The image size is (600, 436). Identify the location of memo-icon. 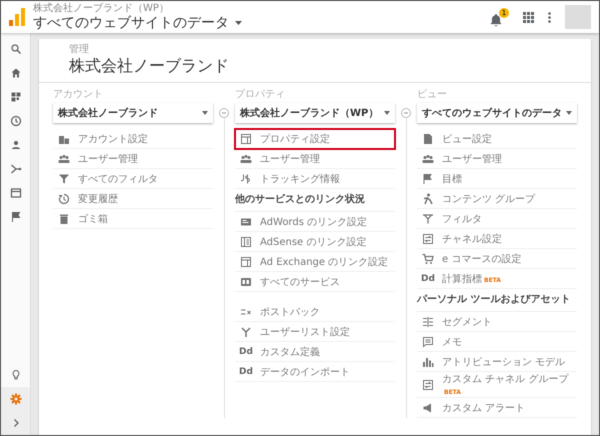
(428, 342).